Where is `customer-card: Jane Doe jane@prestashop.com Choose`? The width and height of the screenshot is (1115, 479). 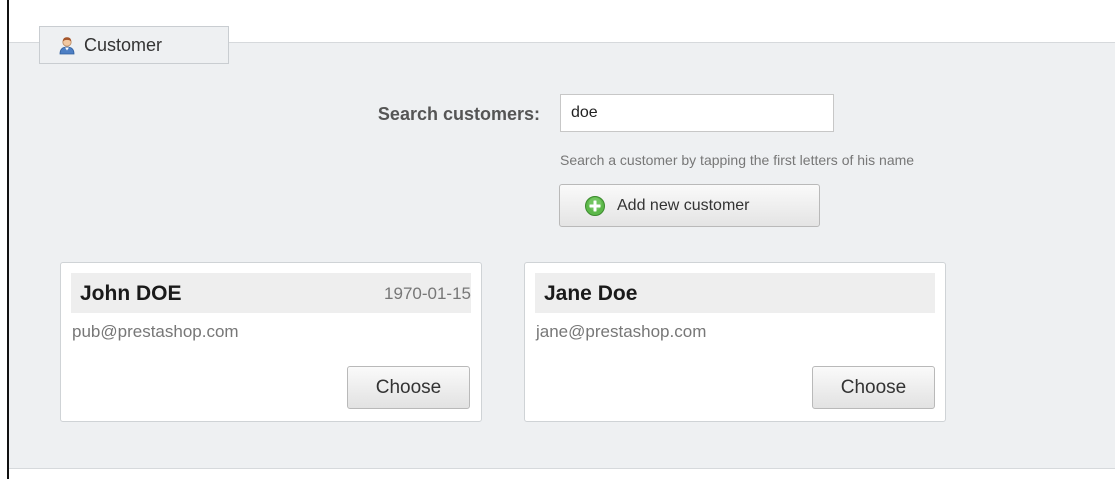 customer-card: Jane Doe jane@prestashop.com Choose is located at coordinates (735, 342).